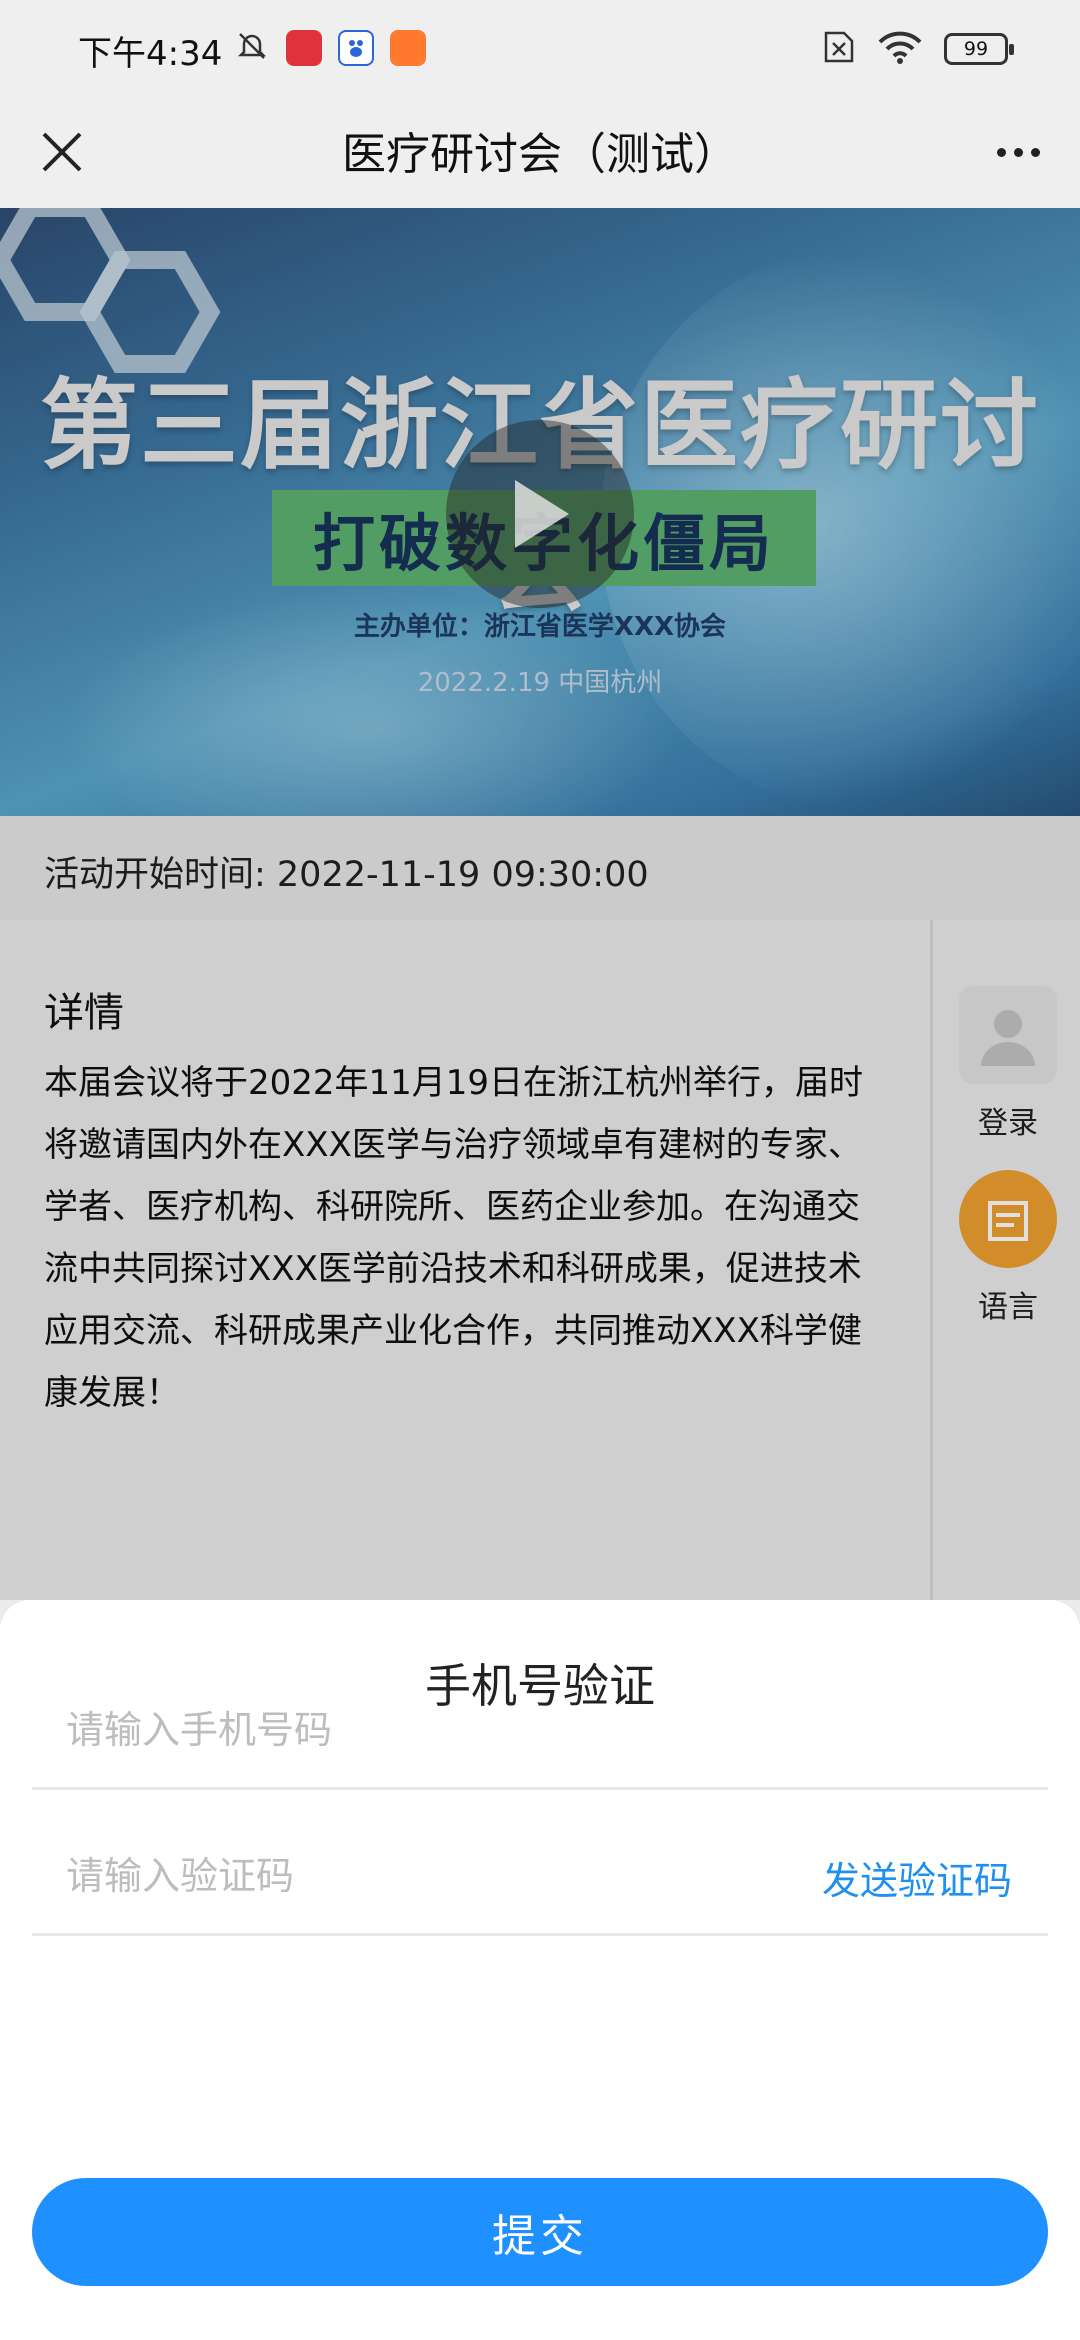 The height and width of the screenshot is (2340, 1080). I want to click on language-button: 语言, so click(1006, 1248).